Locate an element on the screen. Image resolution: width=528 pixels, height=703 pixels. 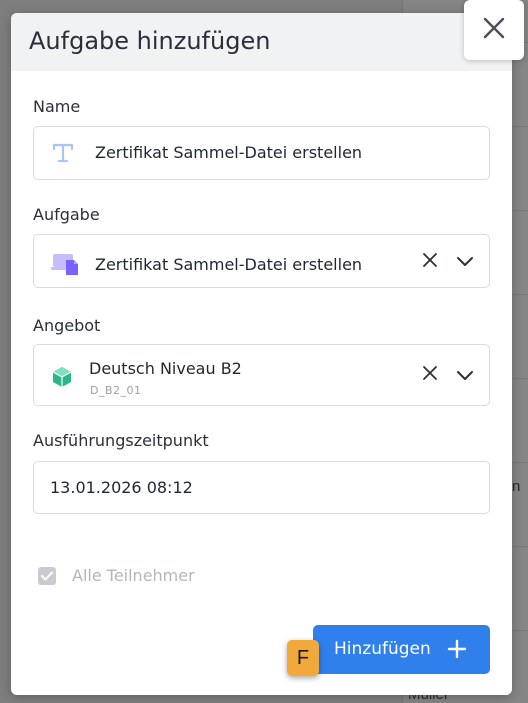
text-type-icon is located at coordinates (63, 155).